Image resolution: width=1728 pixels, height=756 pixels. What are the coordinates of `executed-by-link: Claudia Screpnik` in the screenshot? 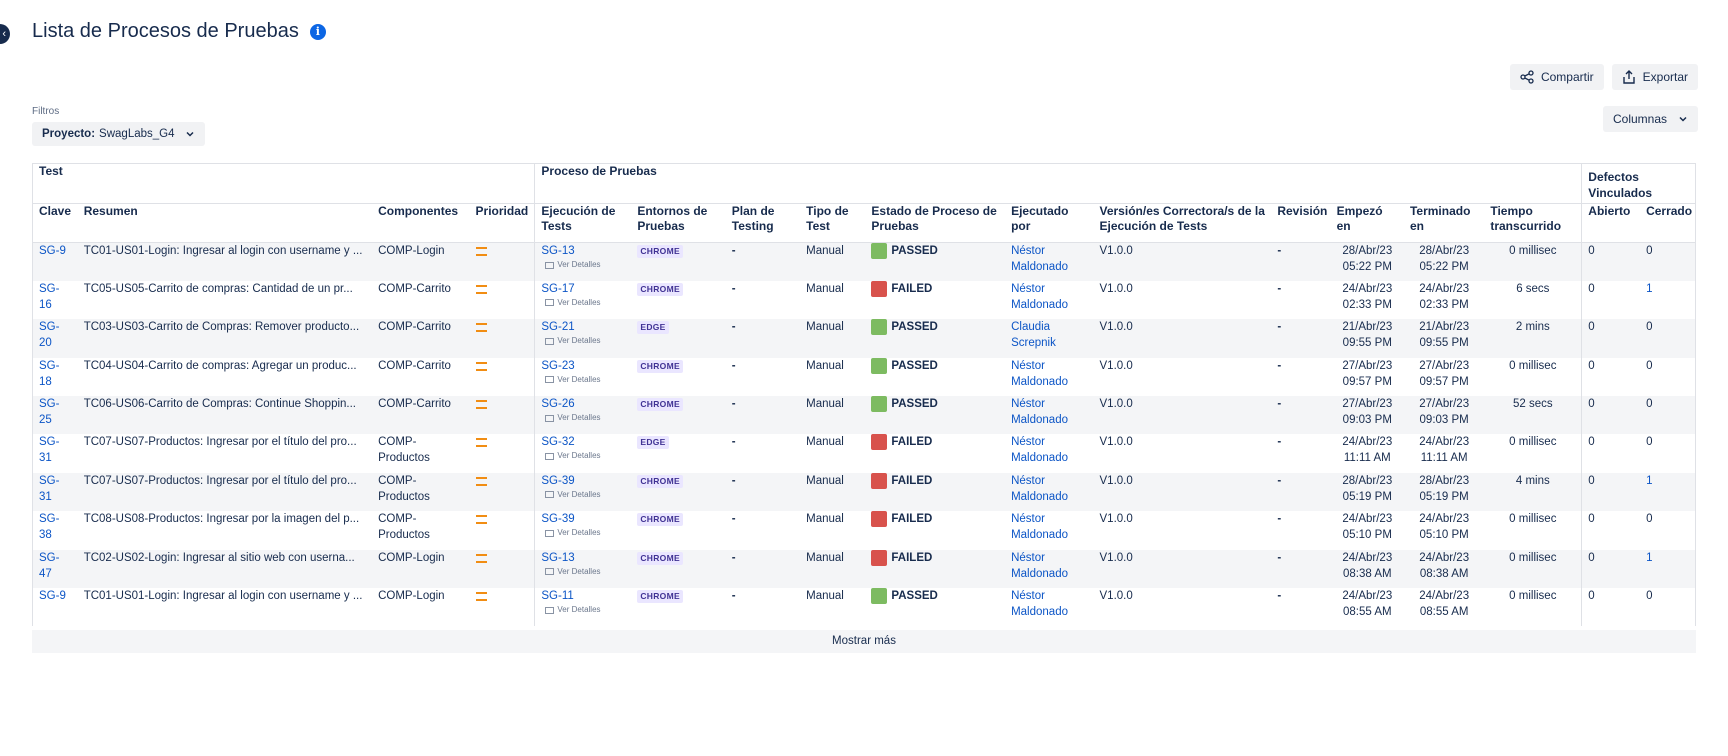 It's located at (1033, 335).